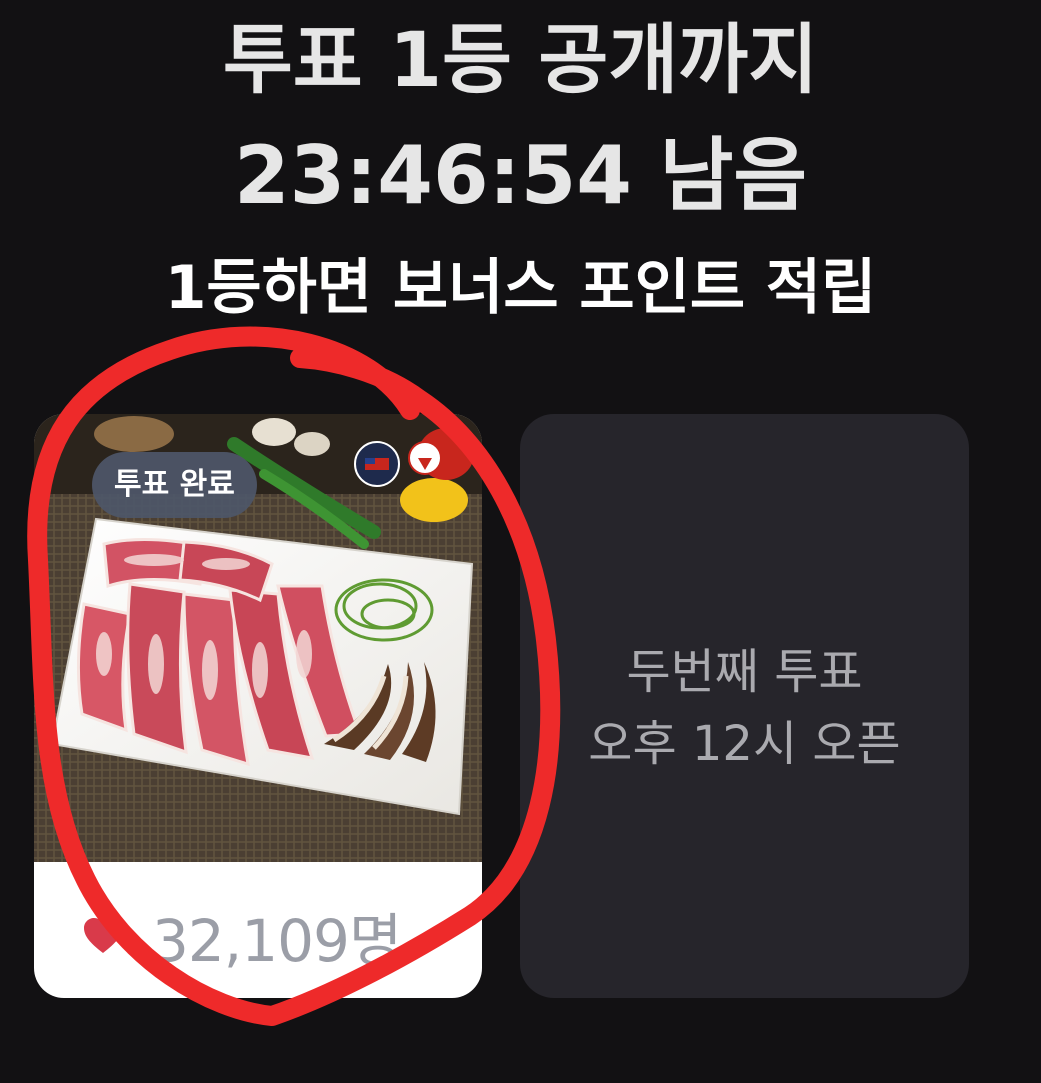 Image resolution: width=1041 pixels, height=1083 pixels. Describe the element at coordinates (174, 485) in the screenshot. I see `vote-complete-badge: 투표 완료` at that location.